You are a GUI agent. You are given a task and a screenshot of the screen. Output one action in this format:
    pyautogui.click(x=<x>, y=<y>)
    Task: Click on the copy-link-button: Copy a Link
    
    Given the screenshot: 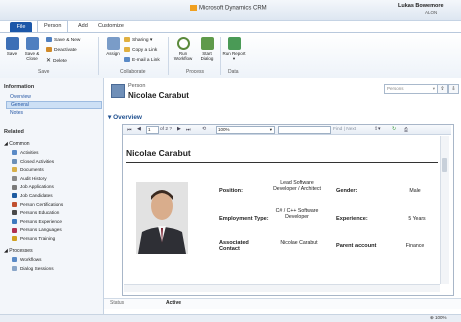 What is the action you would take?
    pyautogui.click(x=140, y=50)
    